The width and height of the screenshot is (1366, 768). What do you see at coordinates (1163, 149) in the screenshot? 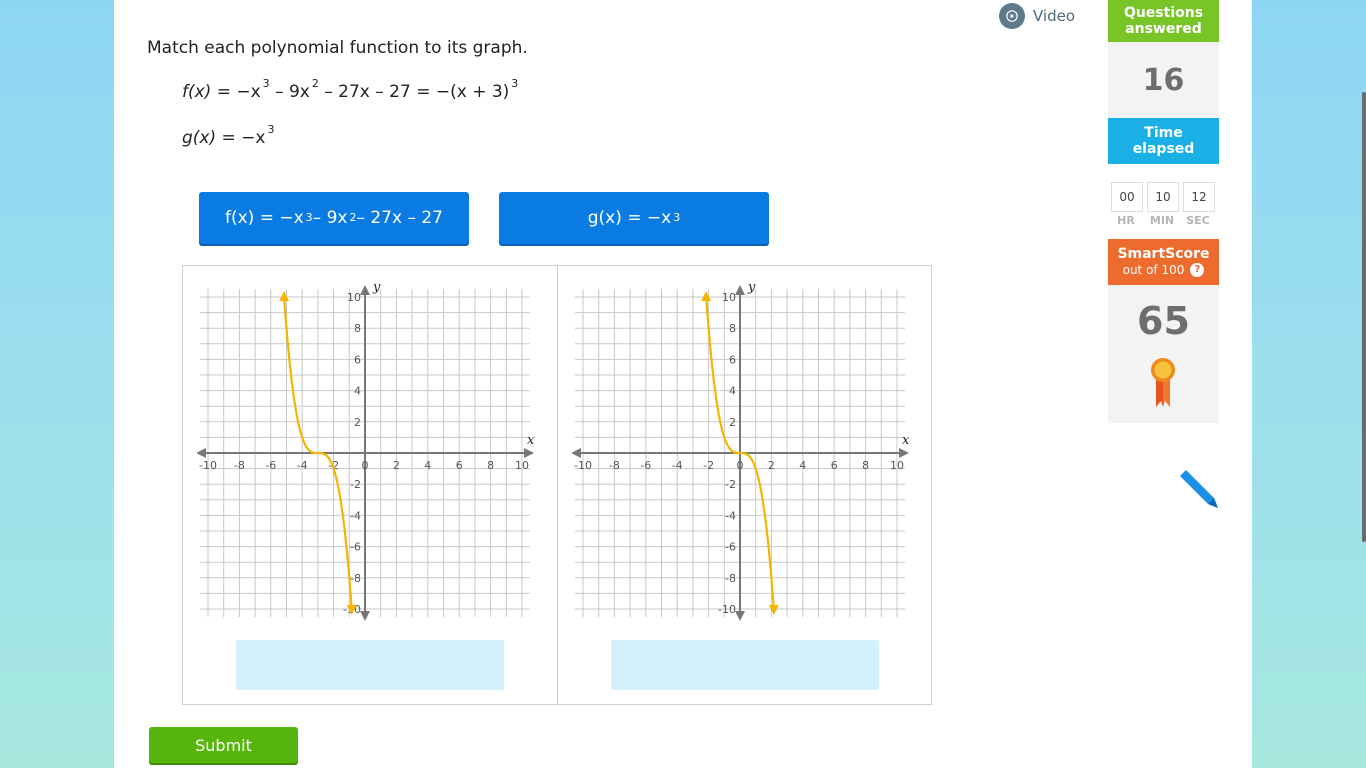
I see `time-label-2: elapsed` at bounding box center [1163, 149].